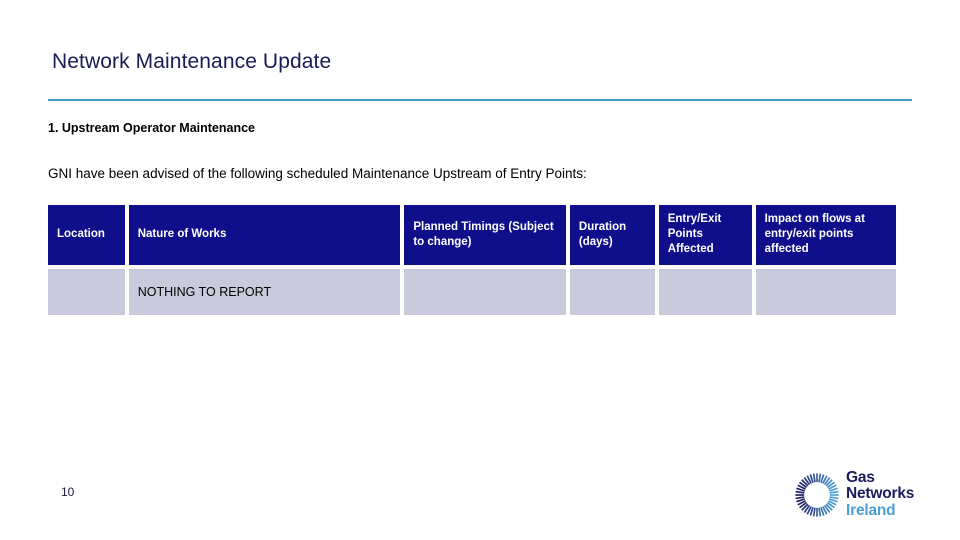 The height and width of the screenshot is (540, 960). Describe the element at coordinates (705, 235) in the screenshot. I see `column-header-entry-exit-points: Entry/Exit Points Affected` at that location.